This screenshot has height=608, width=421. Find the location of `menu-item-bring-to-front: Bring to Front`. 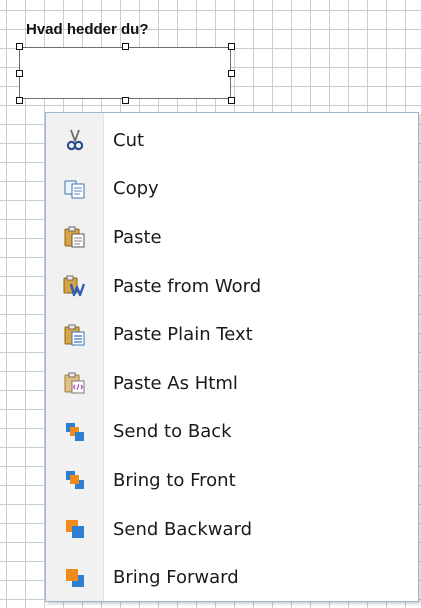

menu-item-bring-to-front: Bring to Front is located at coordinates (232, 480).